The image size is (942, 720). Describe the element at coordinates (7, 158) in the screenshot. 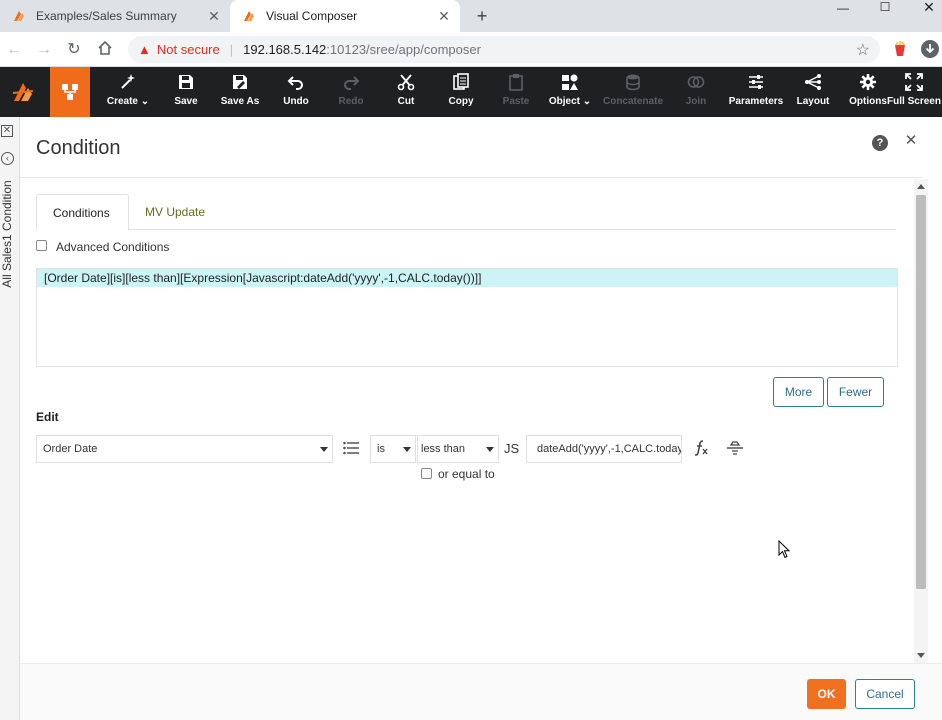

I see `back-circle-icon: ‹` at that location.